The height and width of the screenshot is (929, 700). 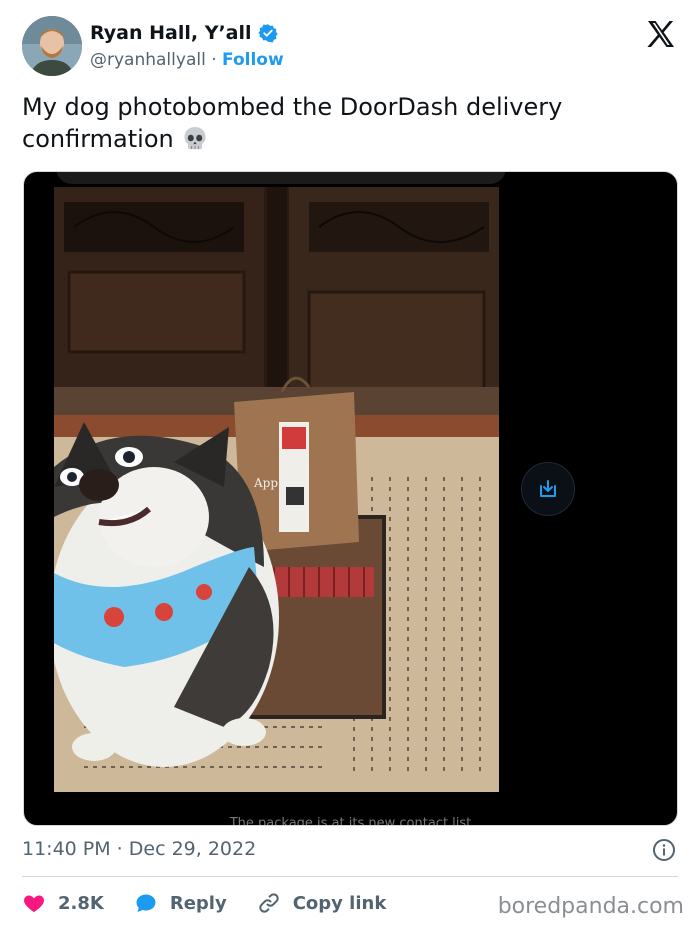 I want to click on divider, so click(x=350, y=876).